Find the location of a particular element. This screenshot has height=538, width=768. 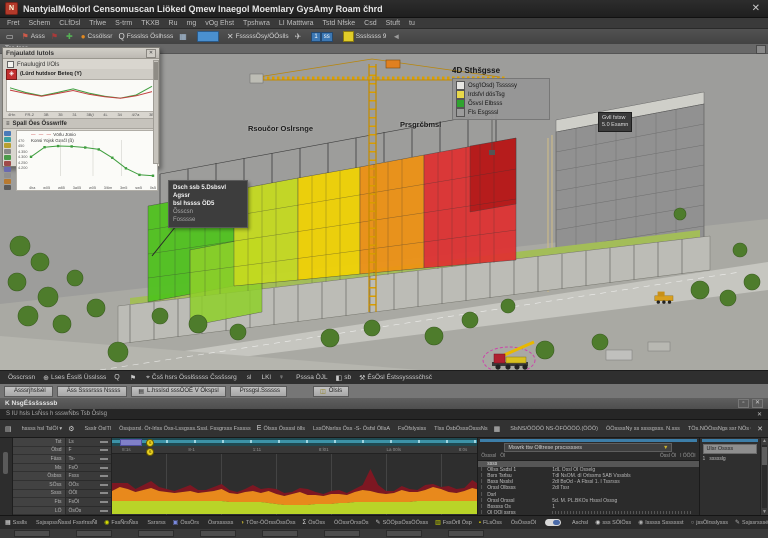

menu-item: Csd is located at coordinates (370, 23).